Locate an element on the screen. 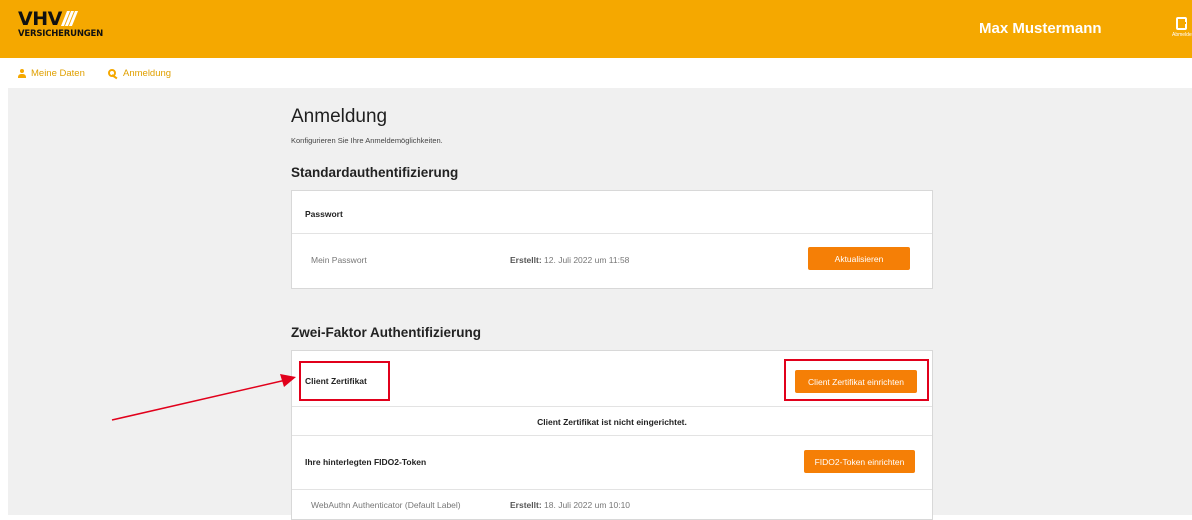 The height and width of the screenshot is (520, 1192). created-label: Erstellt: is located at coordinates (526, 260).